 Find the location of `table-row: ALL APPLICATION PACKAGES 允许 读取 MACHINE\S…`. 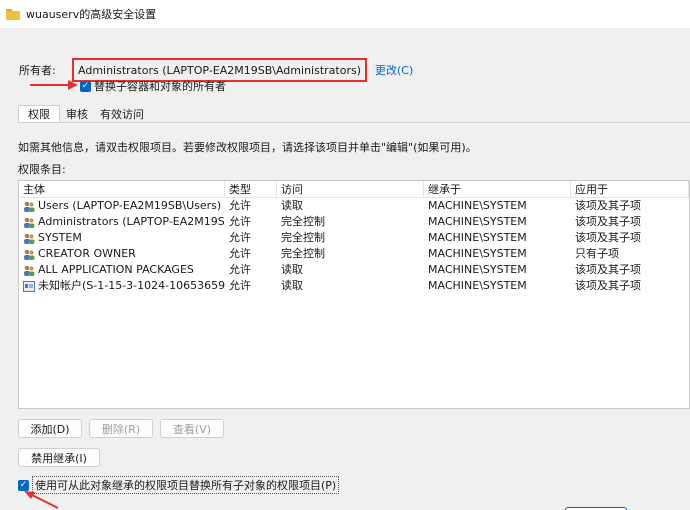

table-row: ALL APPLICATION PACKAGES 允许 读取 MACHINE\S… is located at coordinates (354, 270).